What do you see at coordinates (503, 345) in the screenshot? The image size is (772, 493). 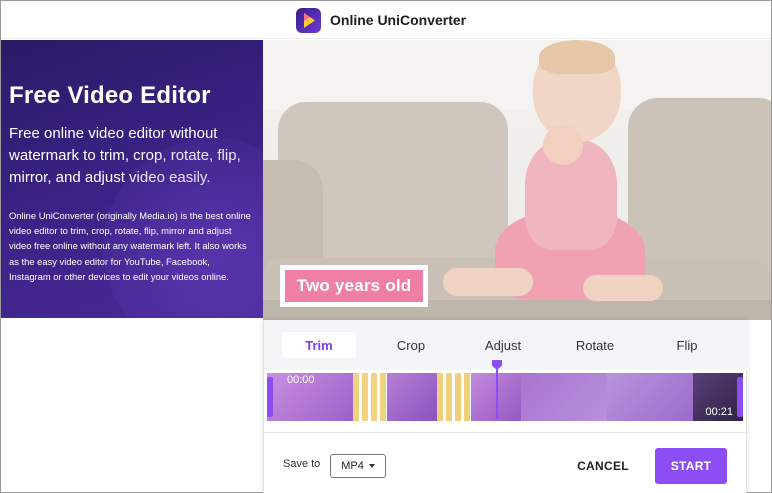 I see `tab-adjust: Adjust` at bounding box center [503, 345].